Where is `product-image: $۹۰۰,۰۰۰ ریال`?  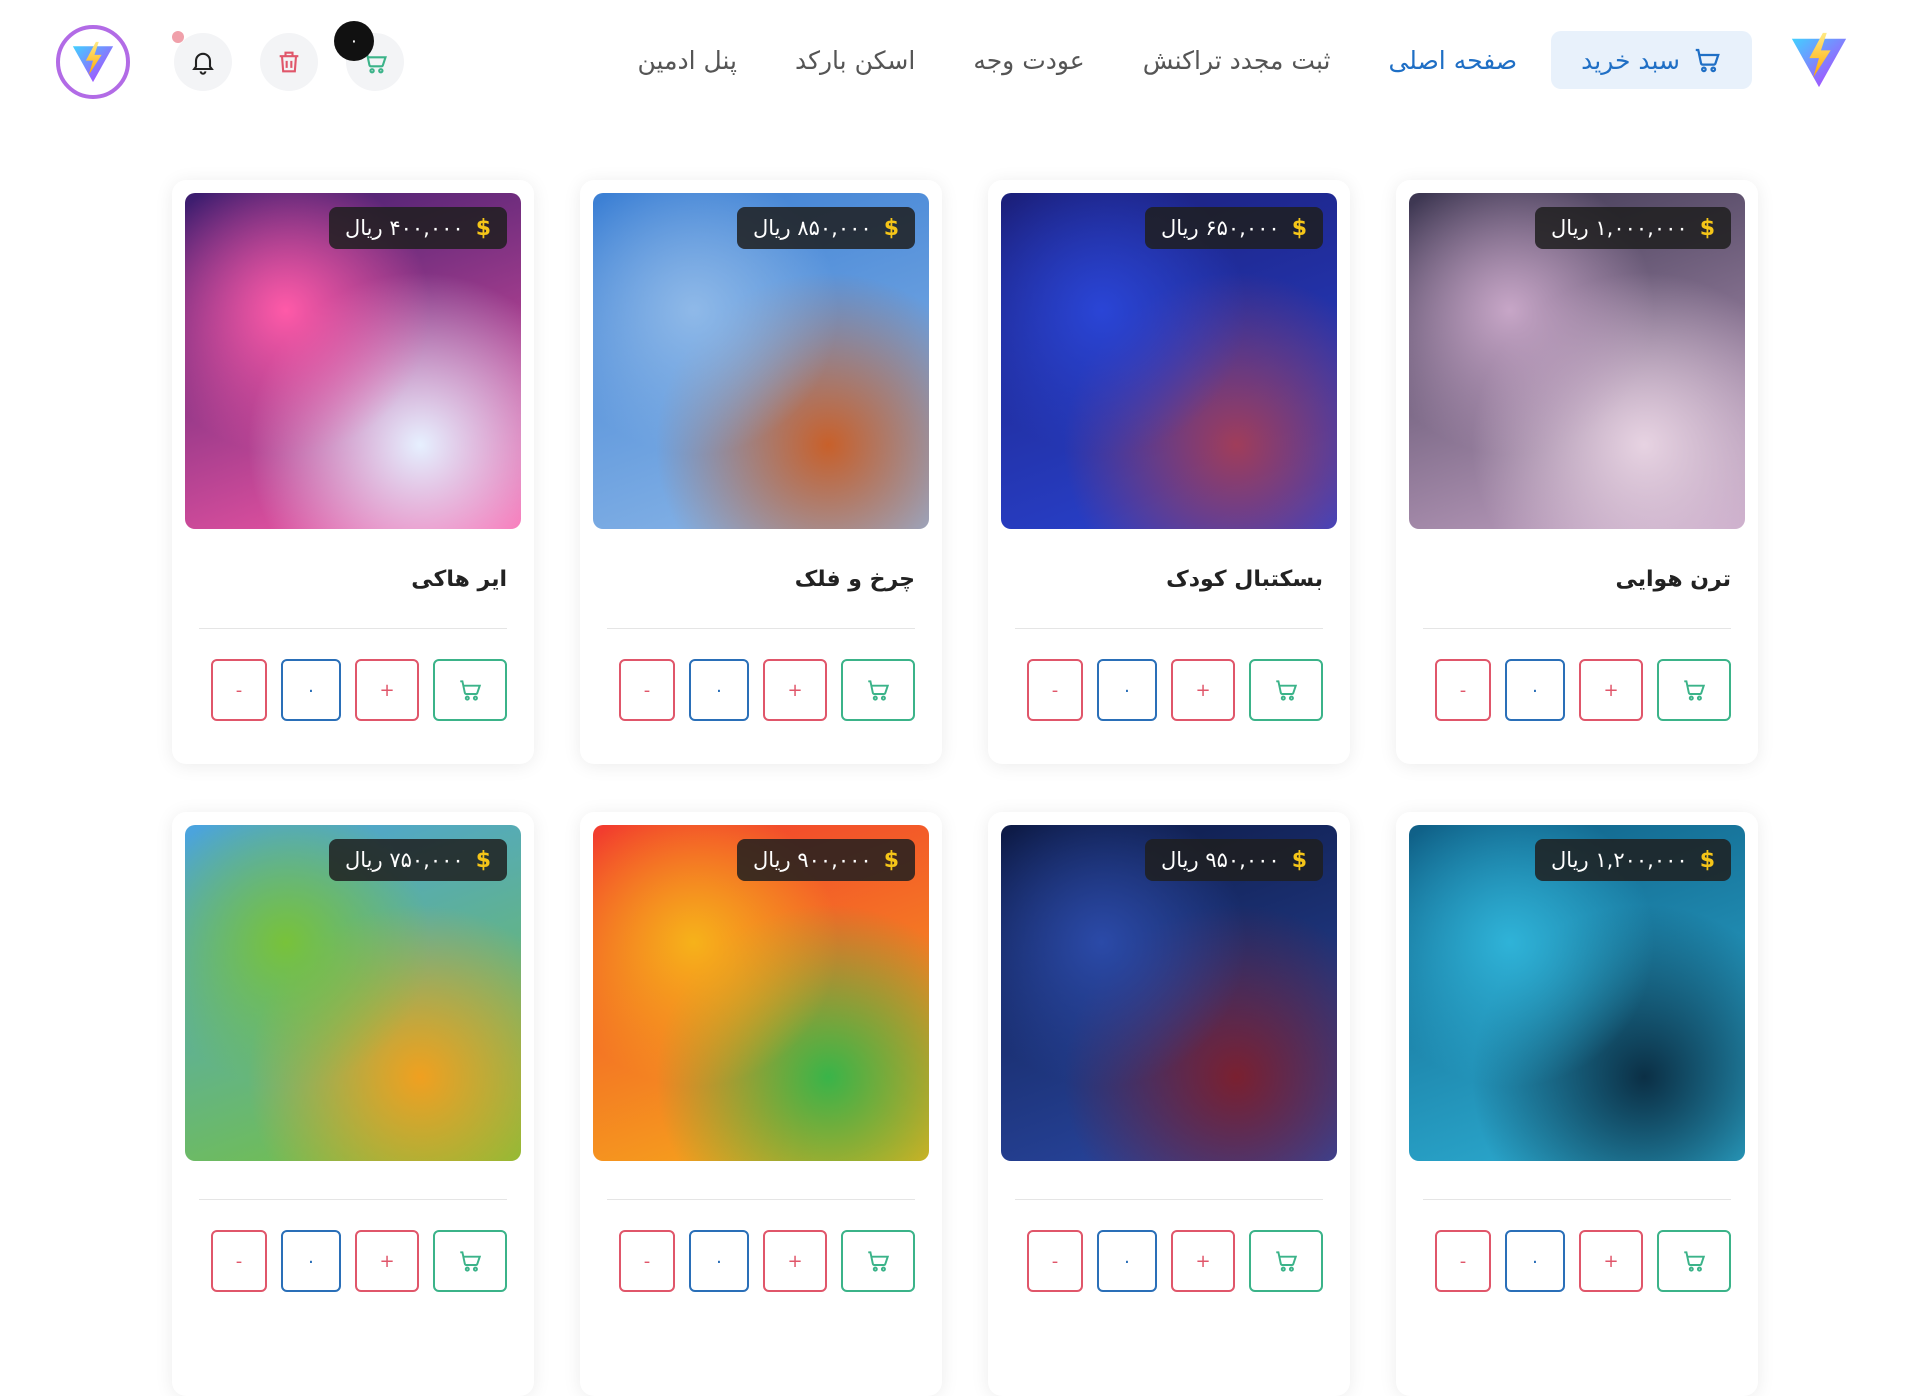 product-image: $۹۰۰,۰۰۰ ریال is located at coordinates (761, 993).